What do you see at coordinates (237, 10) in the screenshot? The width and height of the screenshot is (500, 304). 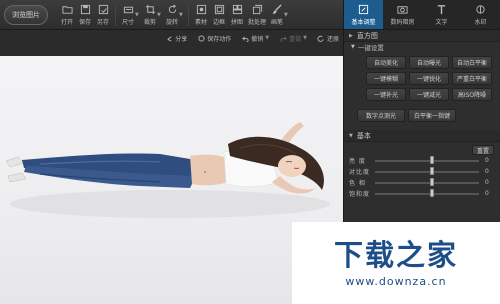 I see `collage-icon` at bounding box center [237, 10].